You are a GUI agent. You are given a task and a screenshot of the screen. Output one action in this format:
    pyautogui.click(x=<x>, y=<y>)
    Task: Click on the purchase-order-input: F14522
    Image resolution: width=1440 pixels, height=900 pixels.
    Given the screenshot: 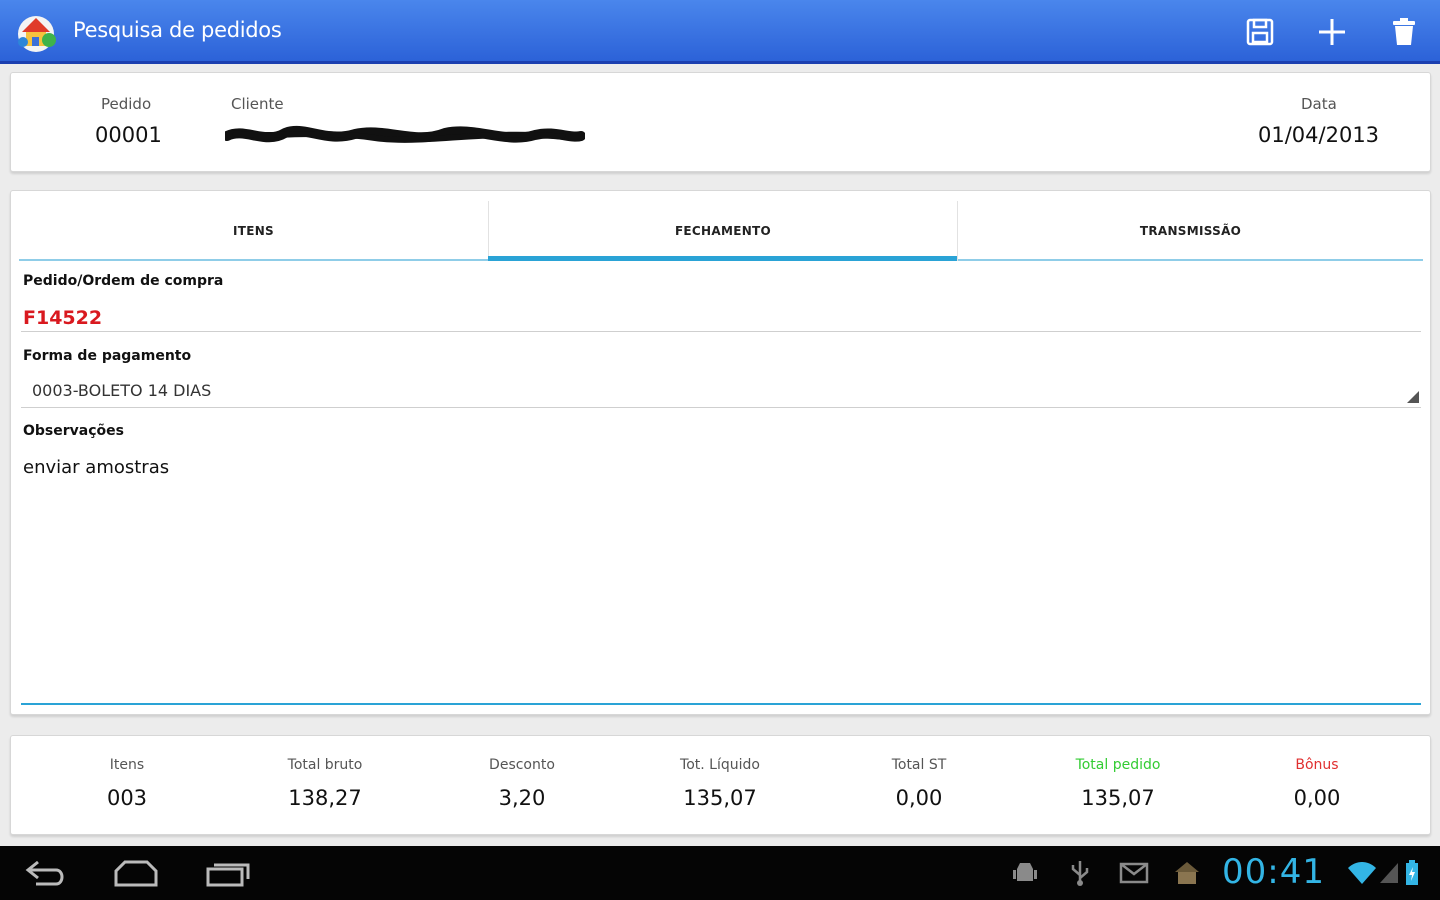 What is the action you would take?
    pyautogui.click(x=62, y=318)
    